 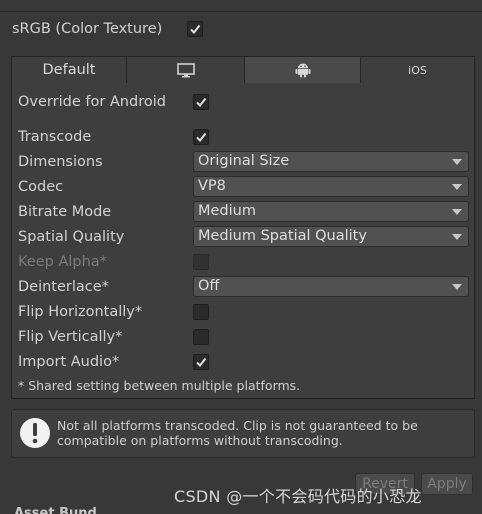 What do you see at coordinates (331, 186) in the screenshot?
I see `codec-dropdown: VP8` at bounding box center [331, 186].